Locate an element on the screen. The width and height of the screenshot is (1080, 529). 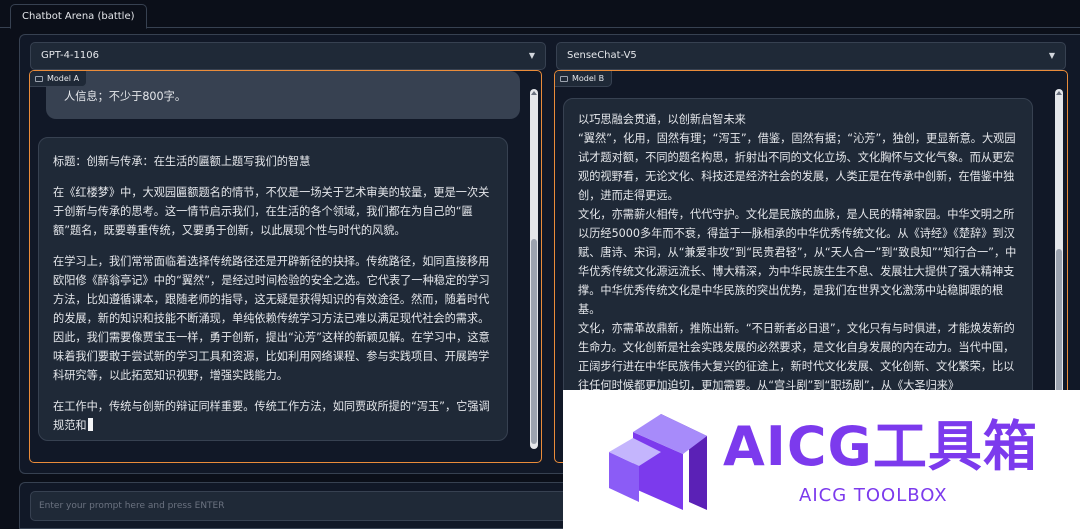
user-message-bubble: 人信息；不少于800字。 is located at coordinates (283, 95).